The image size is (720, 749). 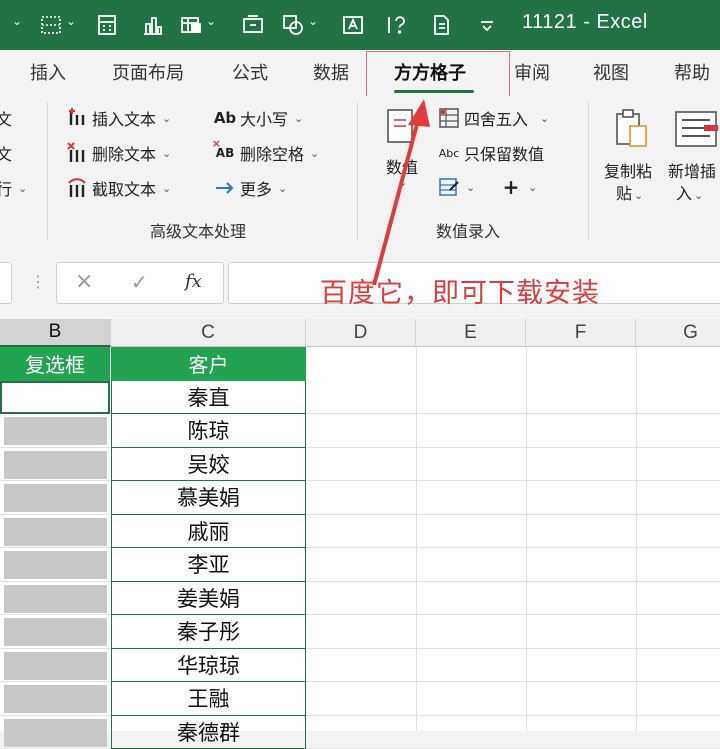 I want to click on annotation-arrow, so click(x=400, y=195).